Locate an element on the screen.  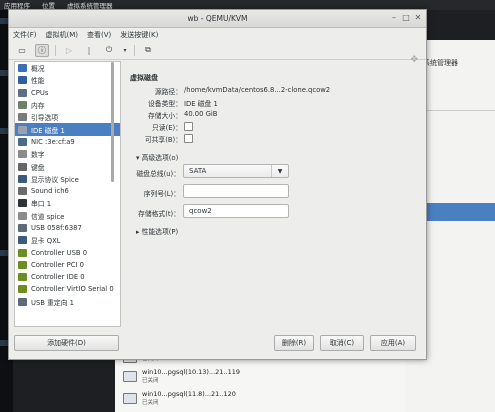
console-icon: ▭ is located at coordinates (22, 50).